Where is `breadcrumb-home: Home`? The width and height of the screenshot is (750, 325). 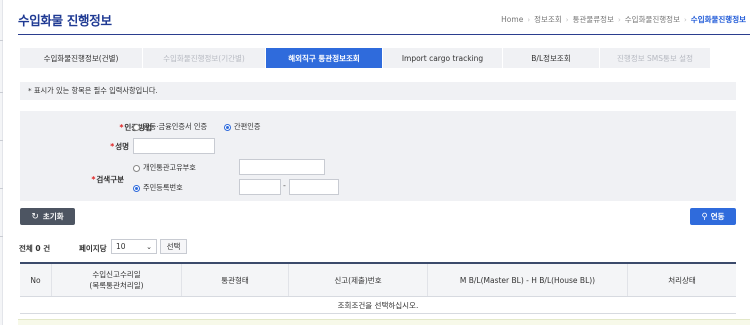 breadcrumb-home: Home is located at coordinates (512, 19).